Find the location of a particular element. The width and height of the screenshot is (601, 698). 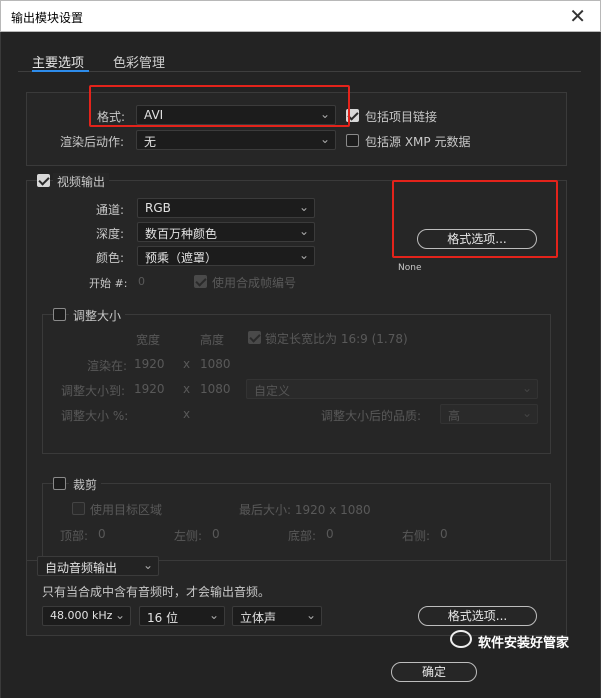

post-render-value: 无 is located at coordinates (150, 142).